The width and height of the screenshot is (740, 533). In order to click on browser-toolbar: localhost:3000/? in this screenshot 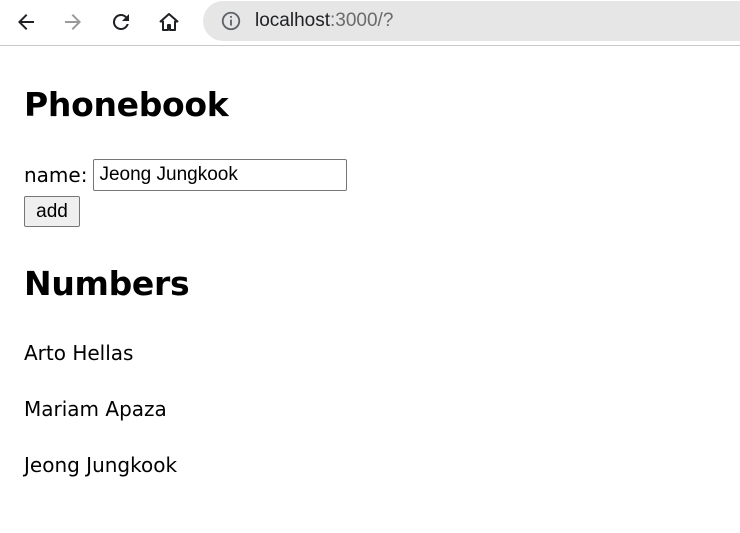, I will do `click(370, 23)`.